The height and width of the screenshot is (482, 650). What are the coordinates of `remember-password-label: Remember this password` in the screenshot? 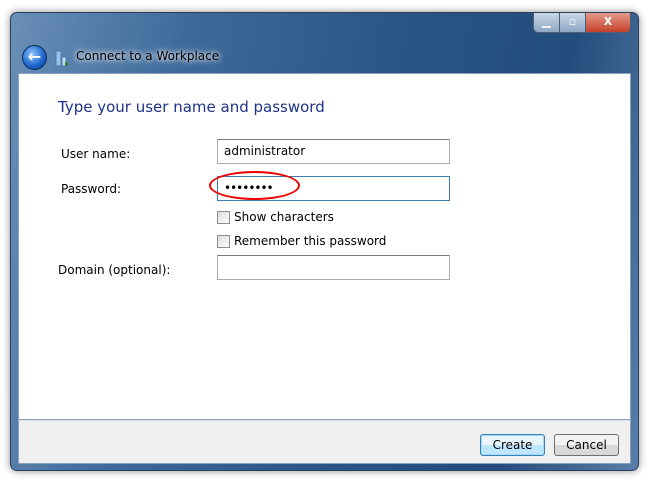 It's located at (310, 241).